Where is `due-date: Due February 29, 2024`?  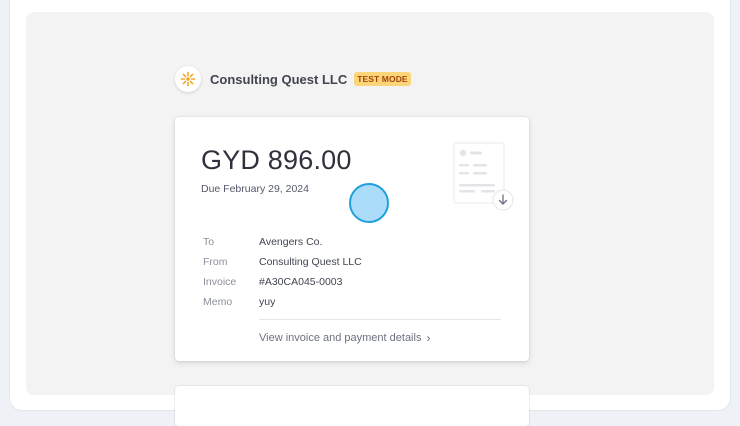 due-date: Due February 29, 2024 is located at coordinates (255, 189).